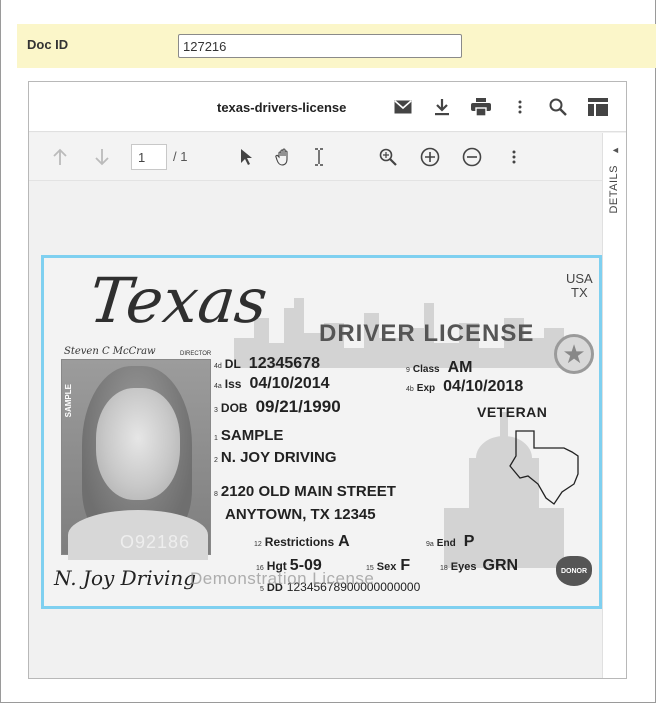  I want to click on docid-input, so click(320, 46).